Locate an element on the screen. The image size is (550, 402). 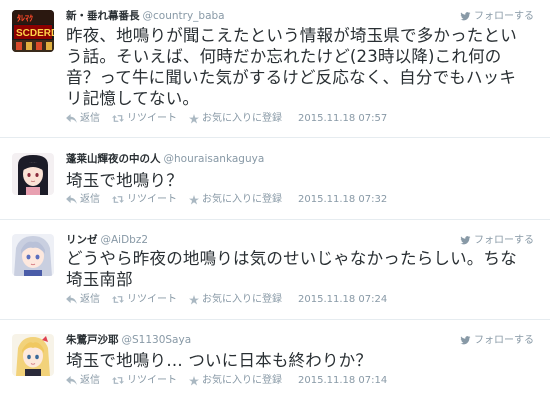
display-name: 新・垂れ幕番長 is located at coordinates (103, 16).